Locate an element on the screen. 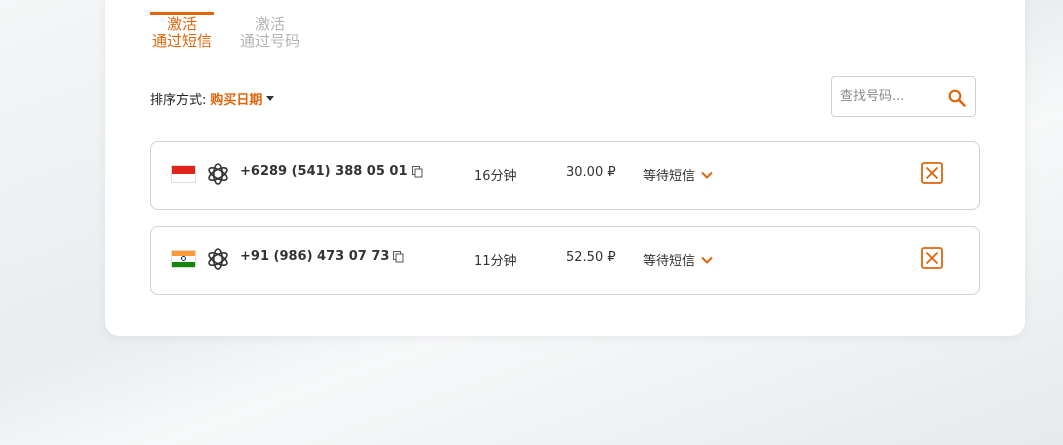 The width and height of the screenshot is (1063, 445). phone-number: +91 (986) 473 07 73 is located at coordinates (322, 256).